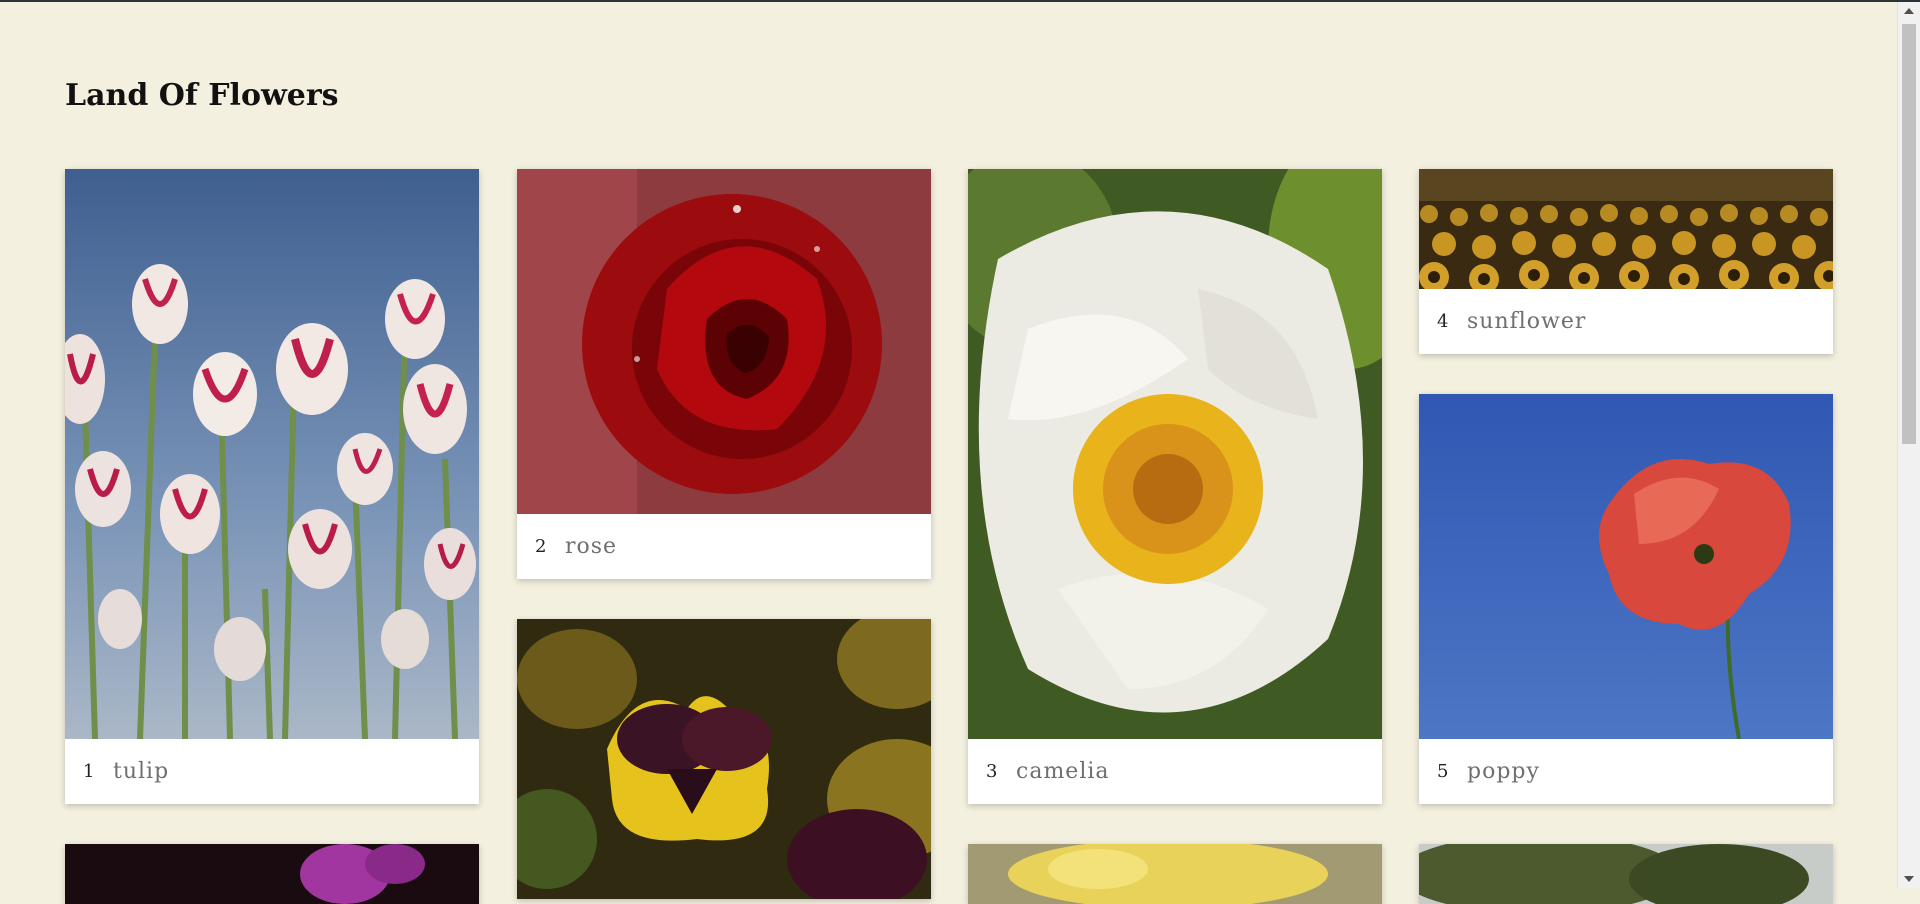 This screenshot has height=904, width=1920. I want to click on poppy-image, so click(1626, 566).